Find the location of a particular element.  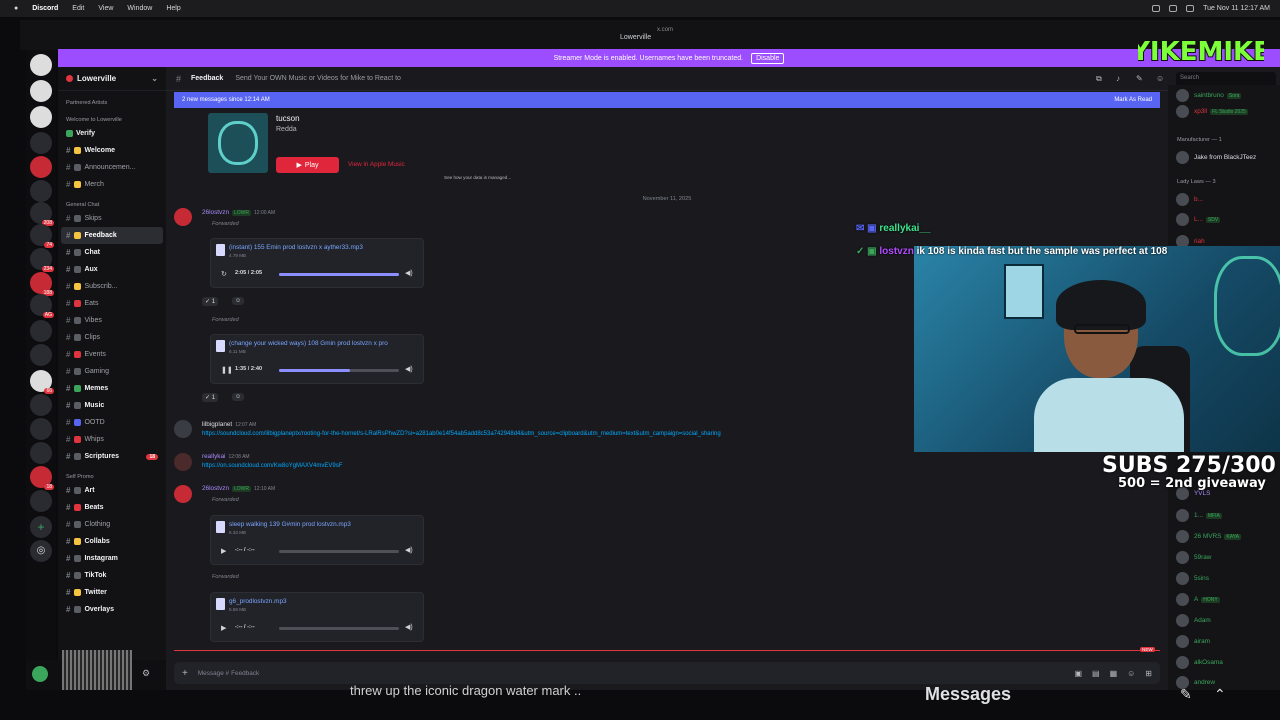

member-item: A HONY is located at coordinates (1198, 599).